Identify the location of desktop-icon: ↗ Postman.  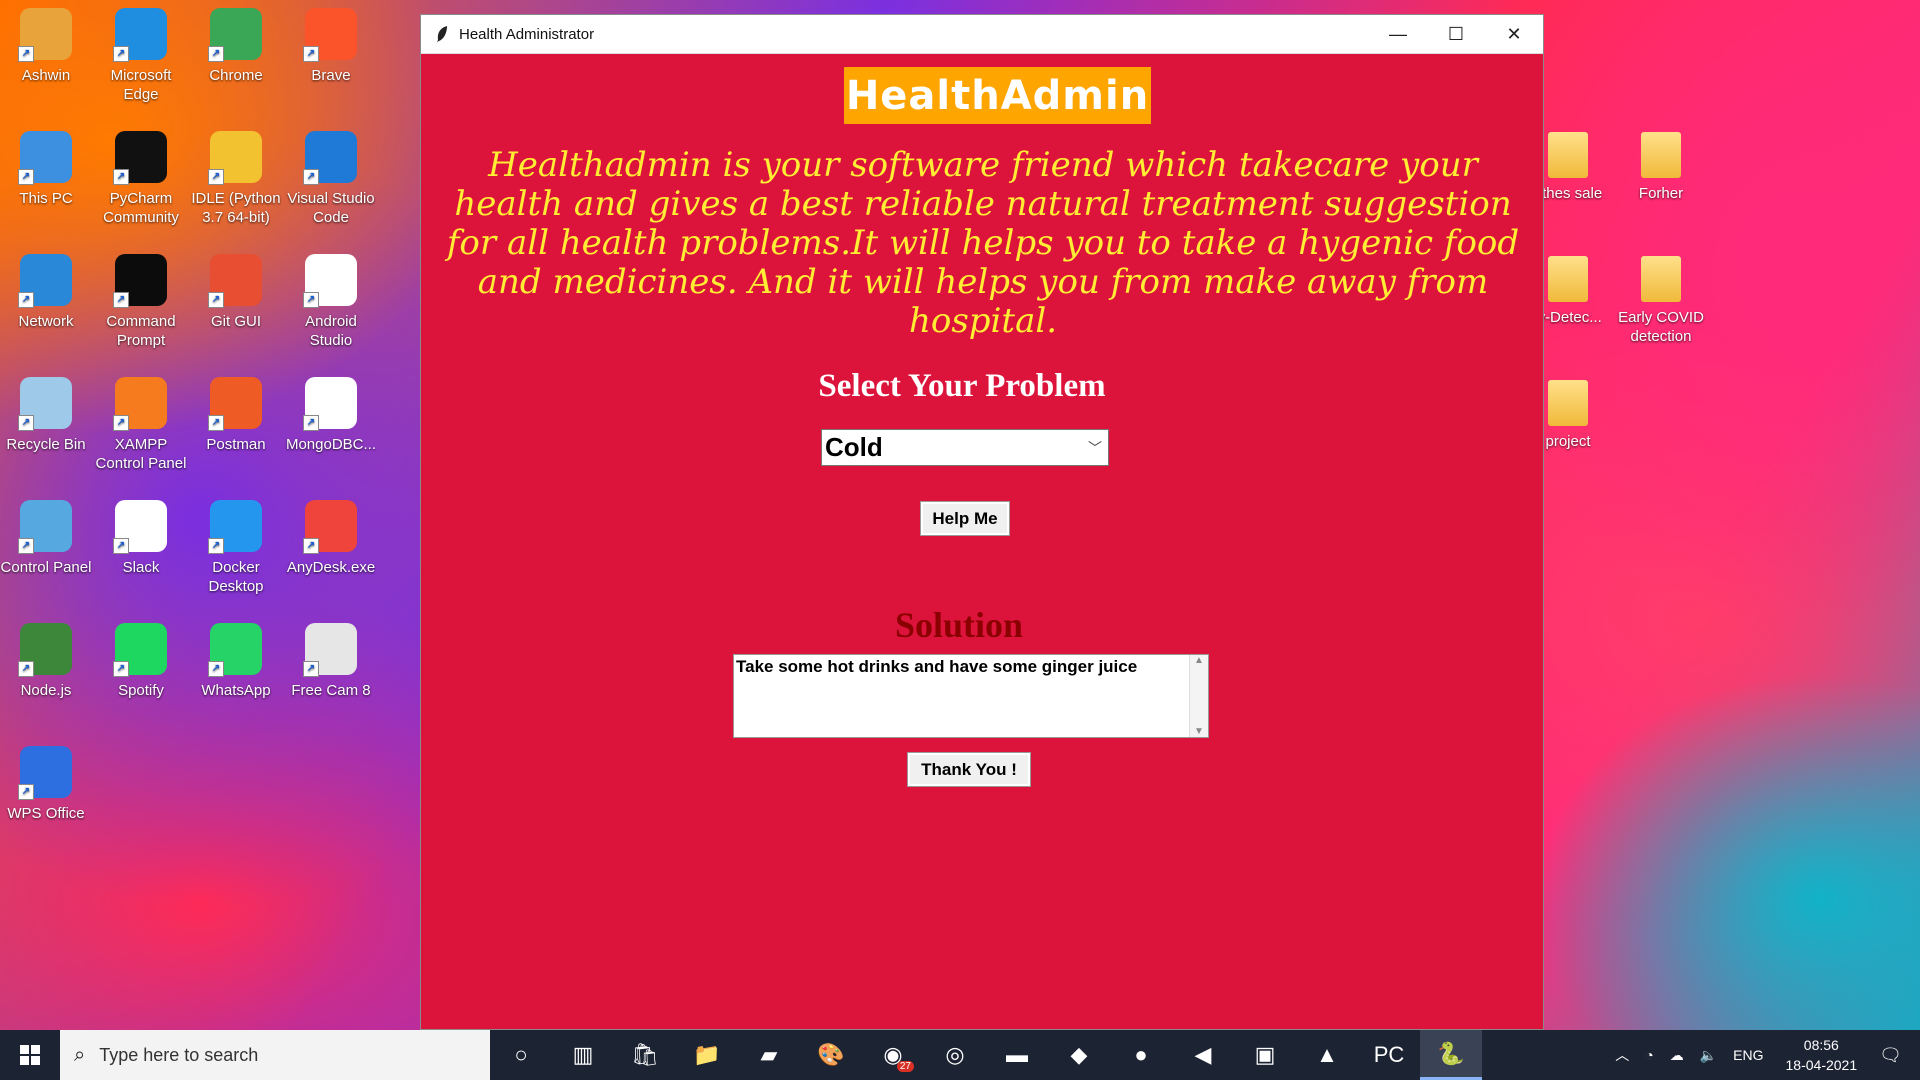
(236, 413).